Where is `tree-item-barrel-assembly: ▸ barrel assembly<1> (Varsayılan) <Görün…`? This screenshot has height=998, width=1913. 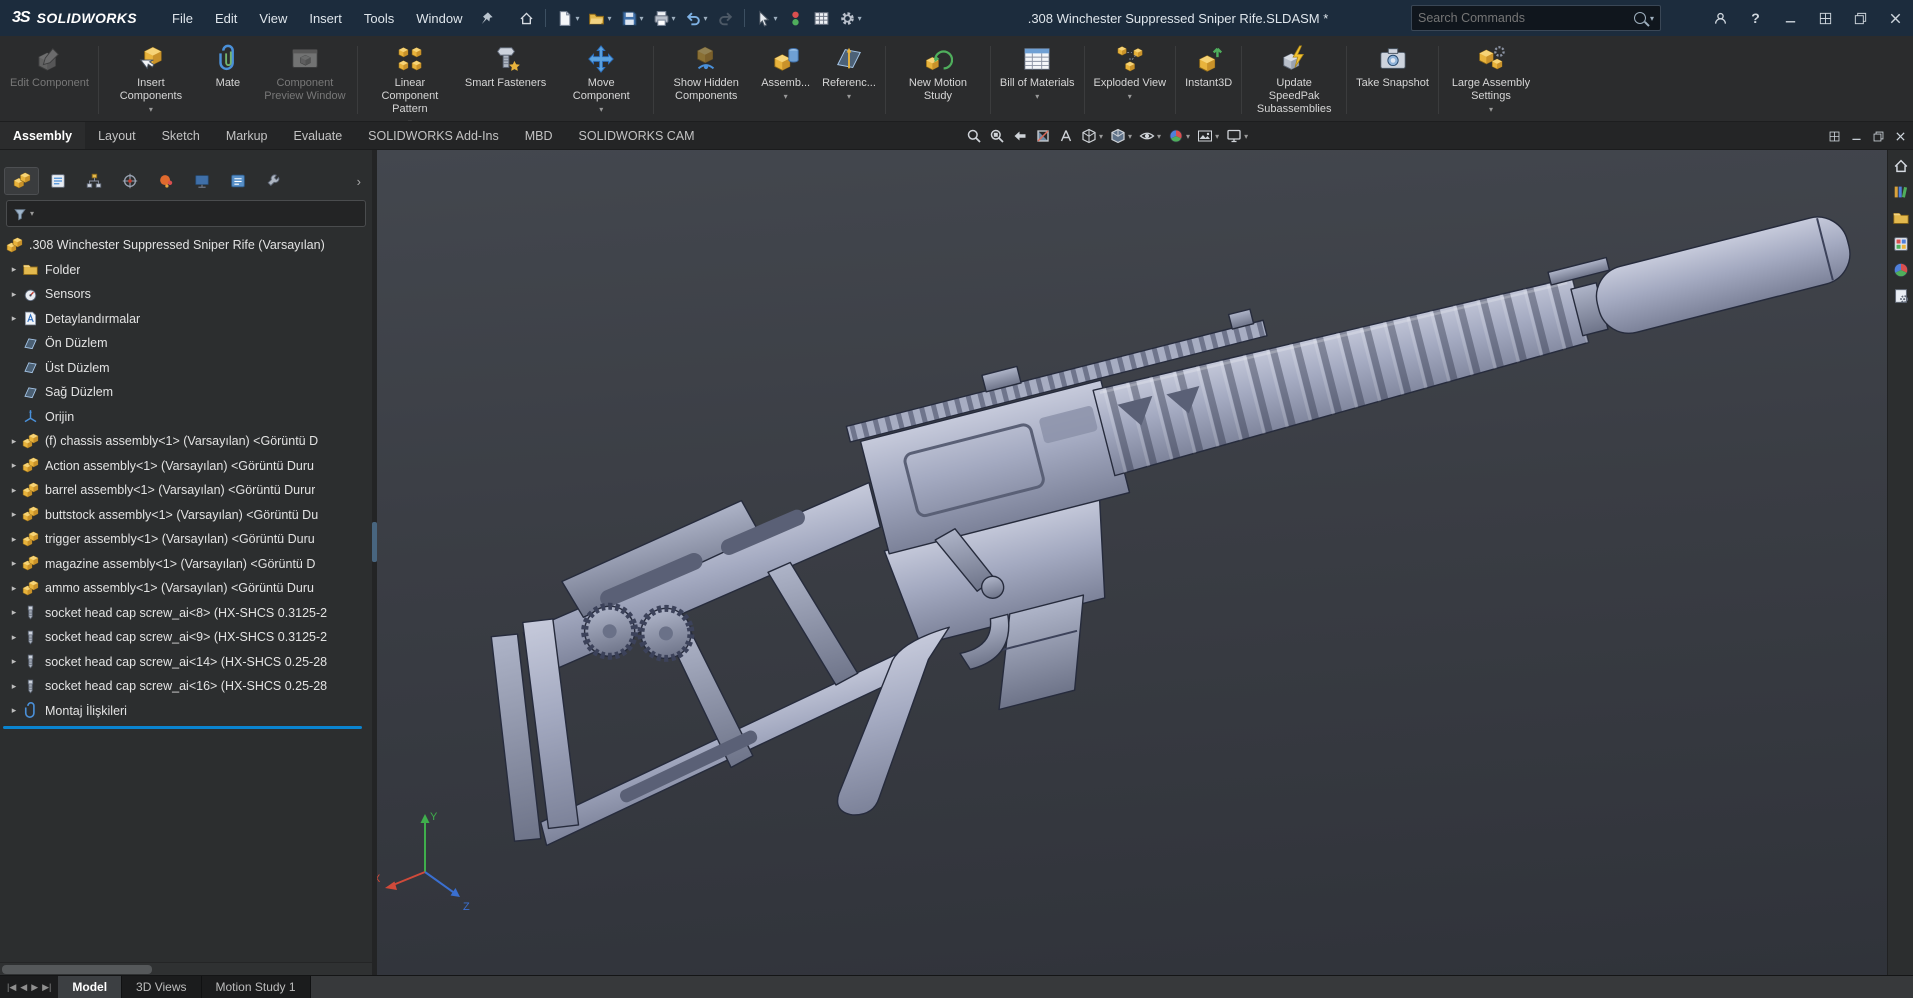 tree-item-barrel-assembly: ▸ barrel assembly<1> (Varsayılan) <Görün… is located at coordinates (186, 490).